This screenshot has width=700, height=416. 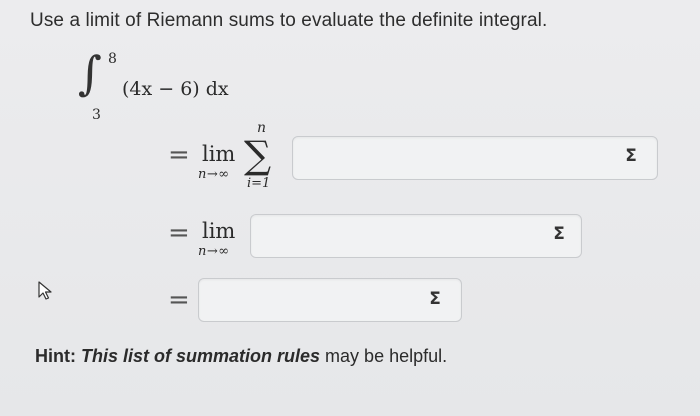 I want to click on step2-lim: lim, so click(x=219, y=231).